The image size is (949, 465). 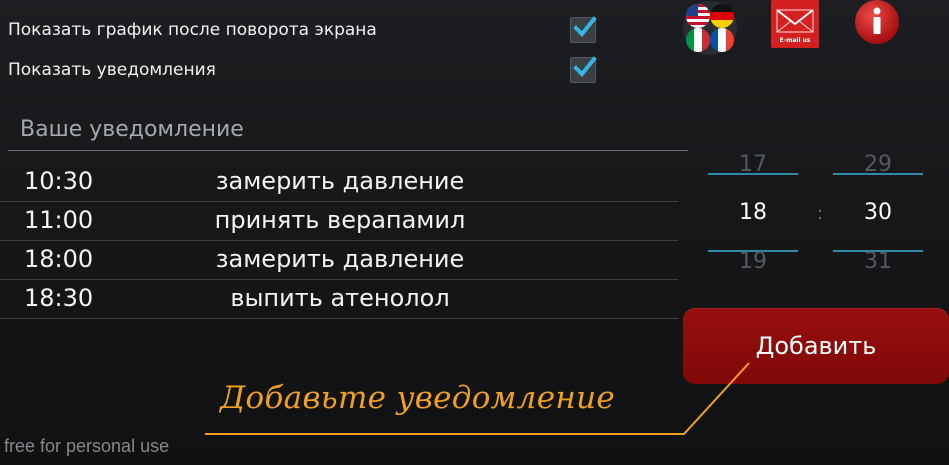 What do you see at coordinates (59, 259) in the screenshot?
I see `notification-time: 18:00` at bounding box center [59, 259].